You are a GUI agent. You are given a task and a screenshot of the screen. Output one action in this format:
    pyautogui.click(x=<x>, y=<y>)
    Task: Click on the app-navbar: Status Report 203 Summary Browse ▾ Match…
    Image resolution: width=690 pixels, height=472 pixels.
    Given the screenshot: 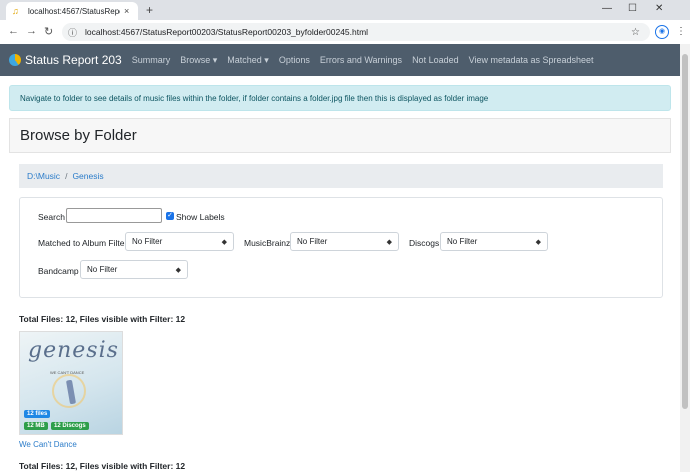 What is the action you would take?
    pyautogui.click(x=340, y=60)
    